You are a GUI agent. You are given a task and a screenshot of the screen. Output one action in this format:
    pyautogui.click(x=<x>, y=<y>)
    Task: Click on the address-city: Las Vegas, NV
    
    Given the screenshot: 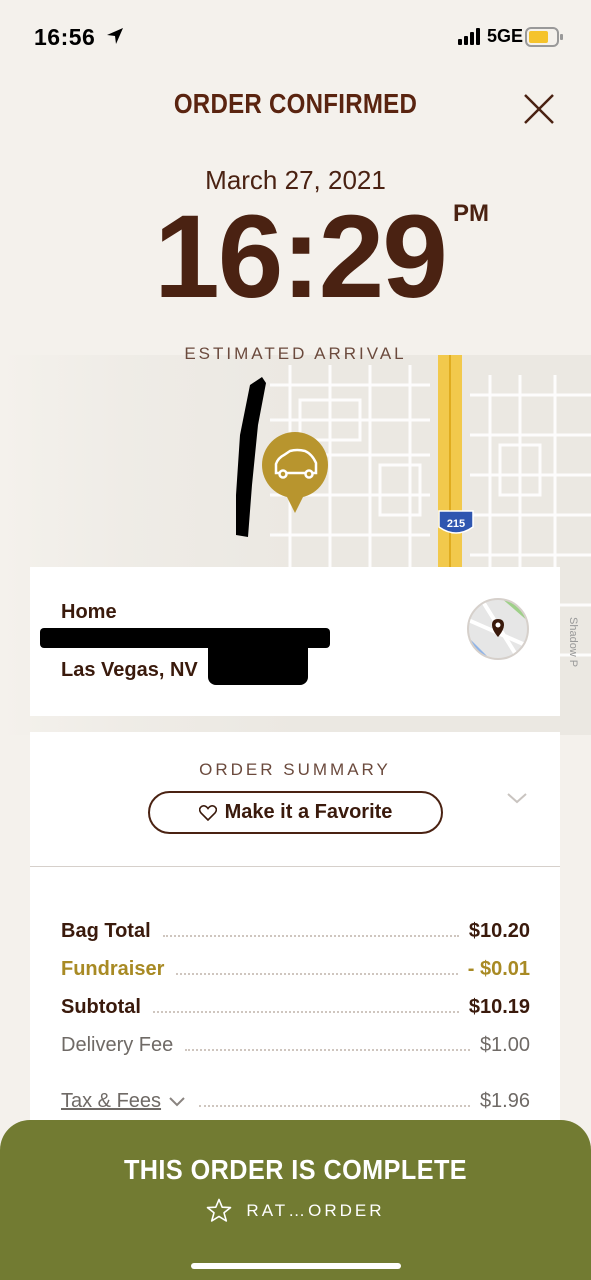 What is the action you would take?
    pyautogui.click(x=129, y=670)
    